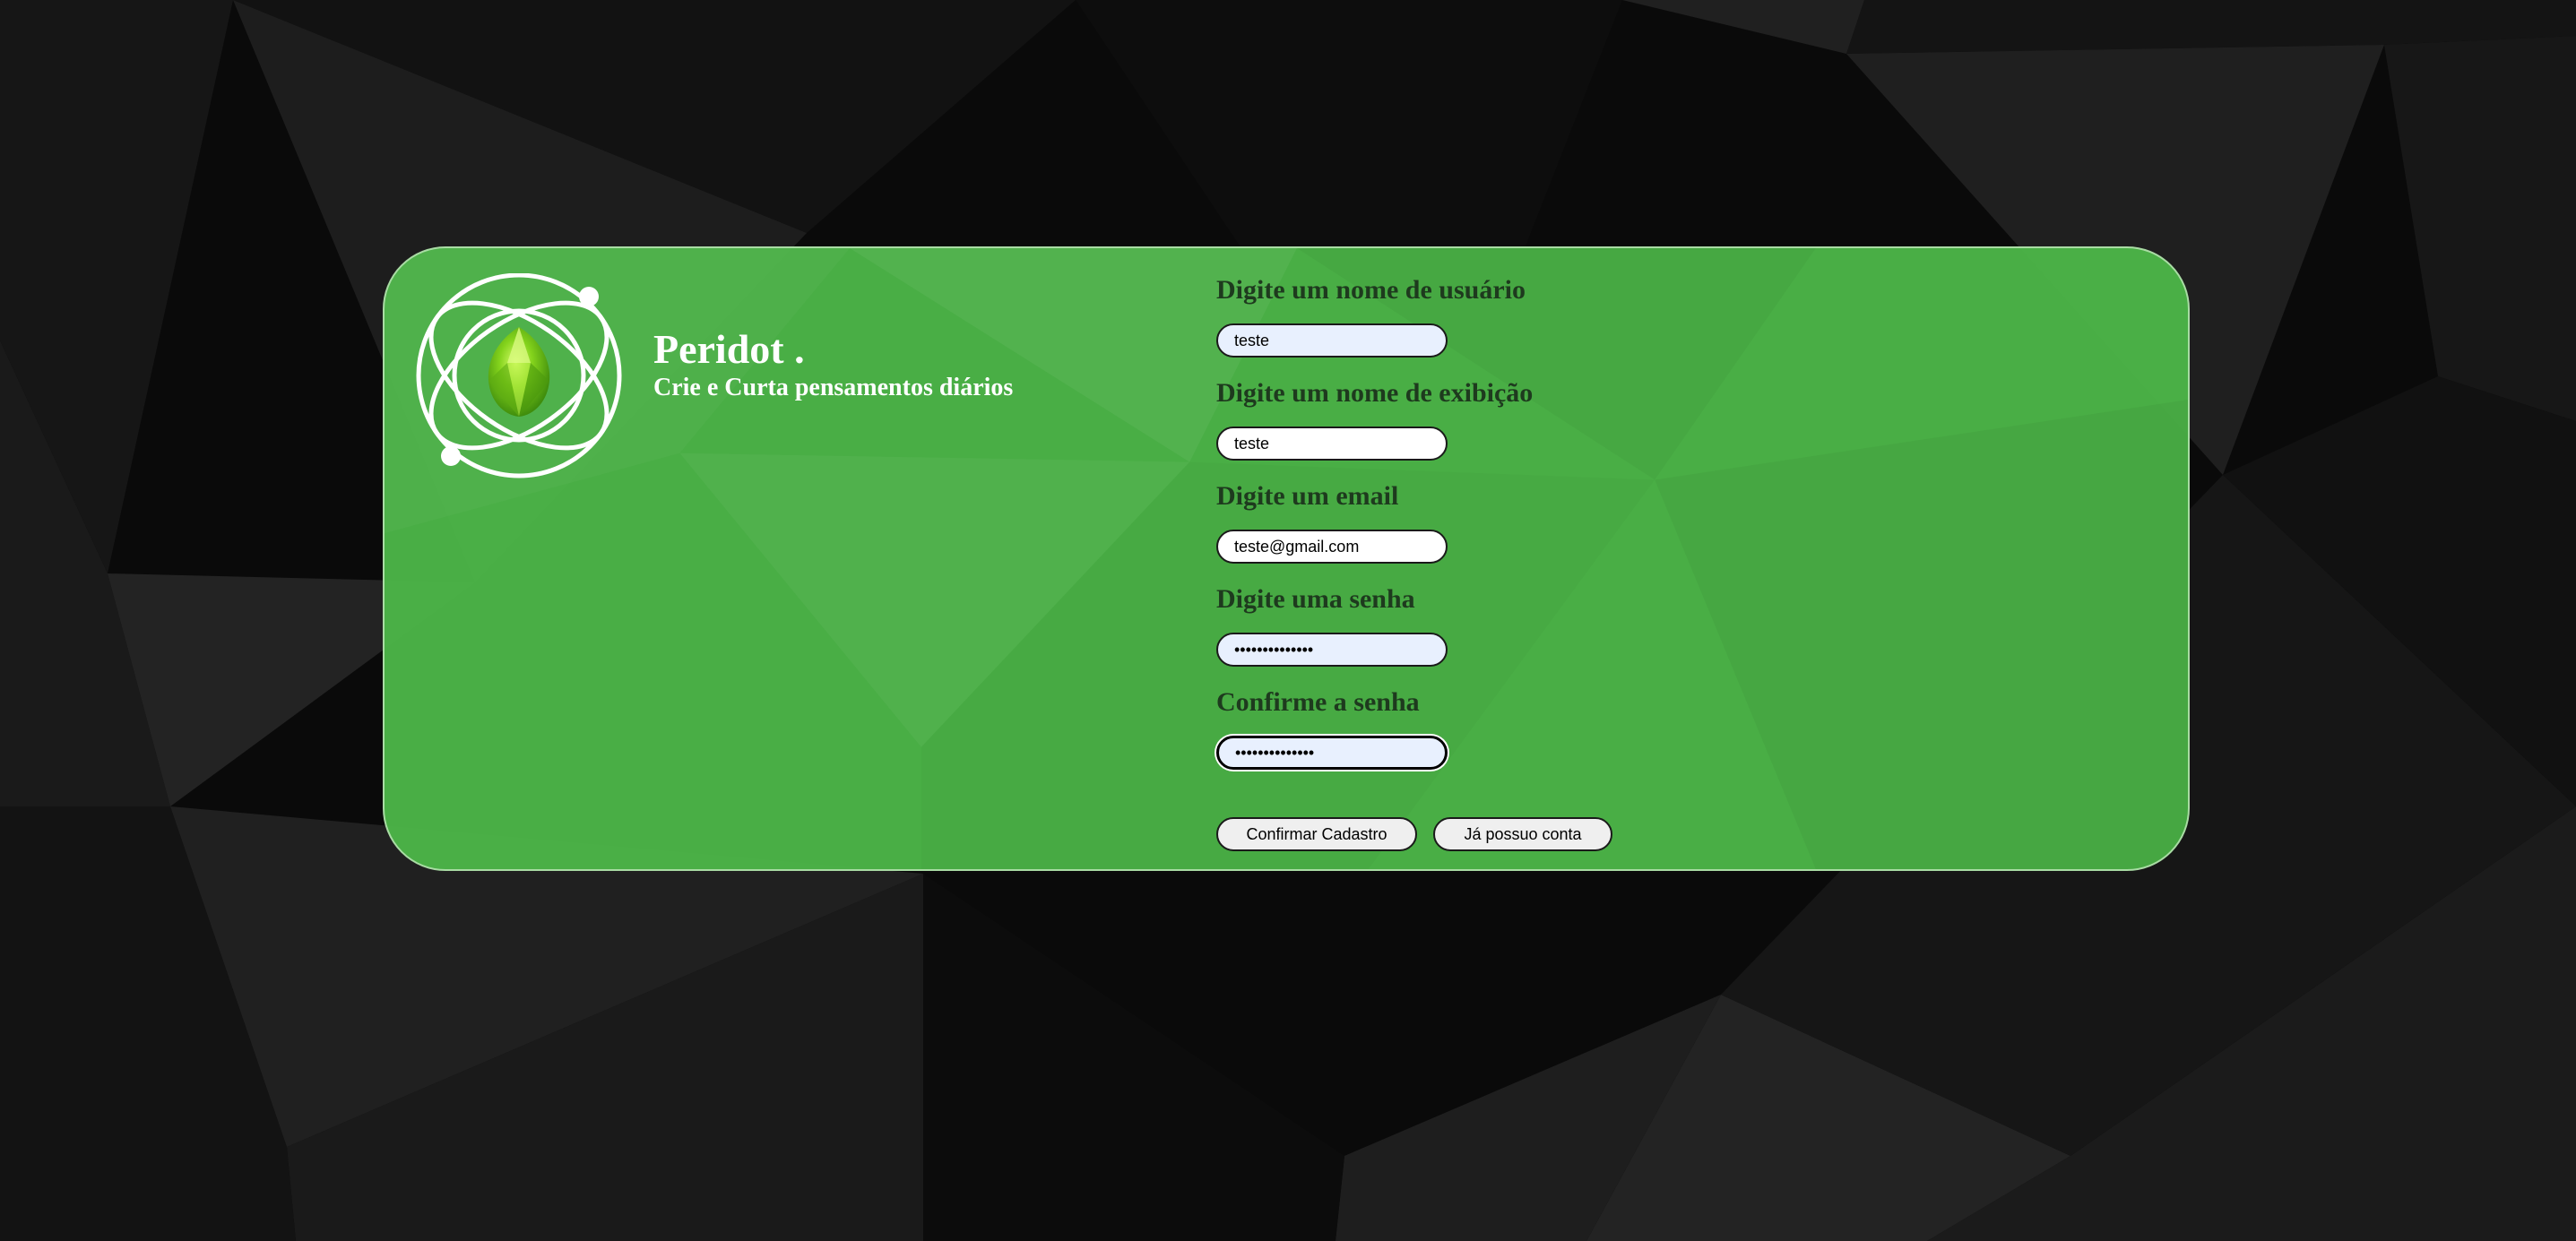 This screenshot has width=2576, height=1241. I want to click on brand-tagline: Crie e Curta pensamentos diários, so click(833, 387).